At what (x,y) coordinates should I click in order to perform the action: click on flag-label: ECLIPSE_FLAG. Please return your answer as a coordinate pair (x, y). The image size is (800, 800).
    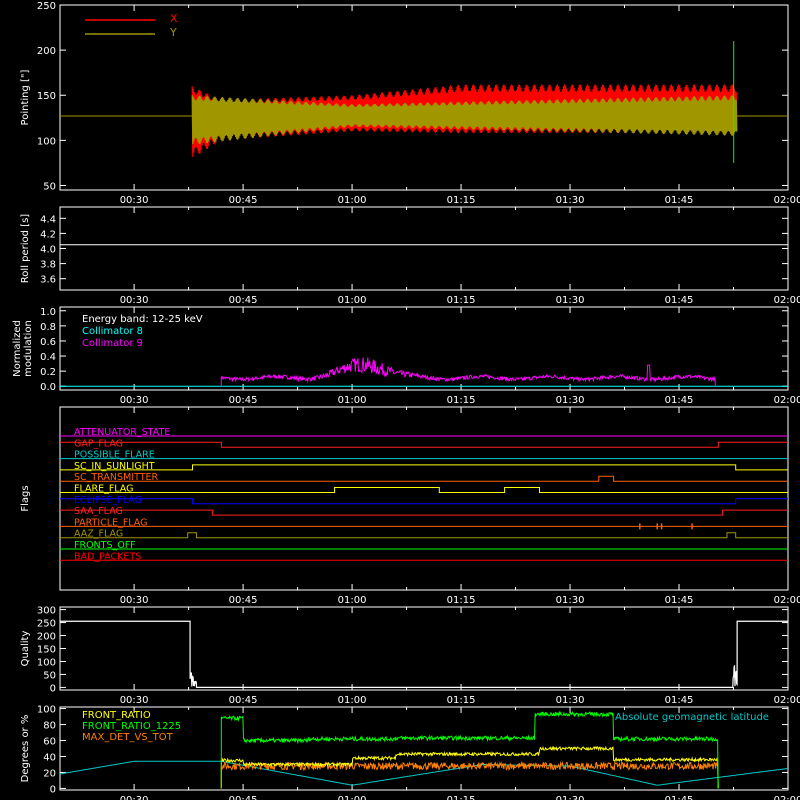
    Looking at the image, I should click on (108, 500).